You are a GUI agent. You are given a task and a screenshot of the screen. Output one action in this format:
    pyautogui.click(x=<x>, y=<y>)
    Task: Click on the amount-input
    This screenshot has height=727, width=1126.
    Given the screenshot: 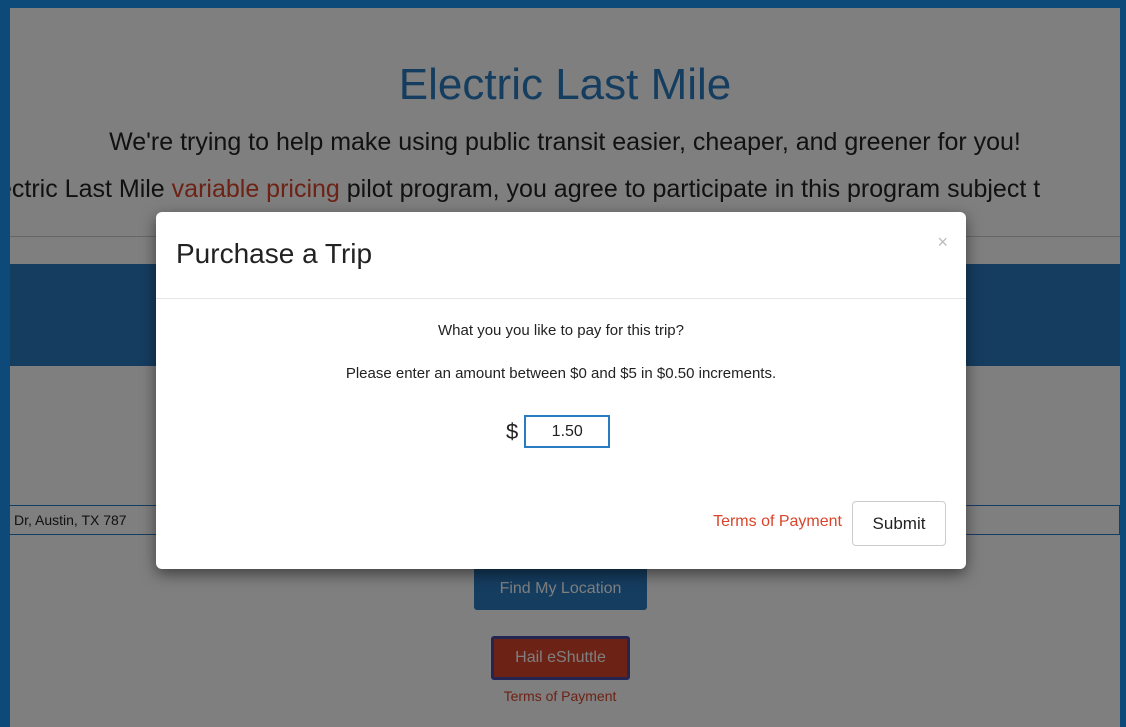 What is the action you would take?
    pyautogui.click(x=567, y=431)
    